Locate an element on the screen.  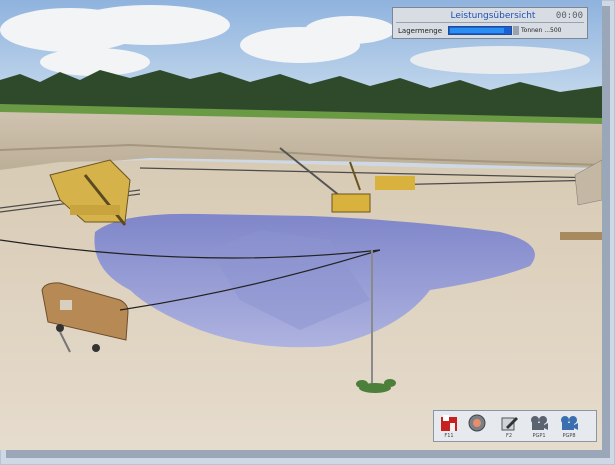
tool-key-label: F11 is located at coordinates (449, 436).